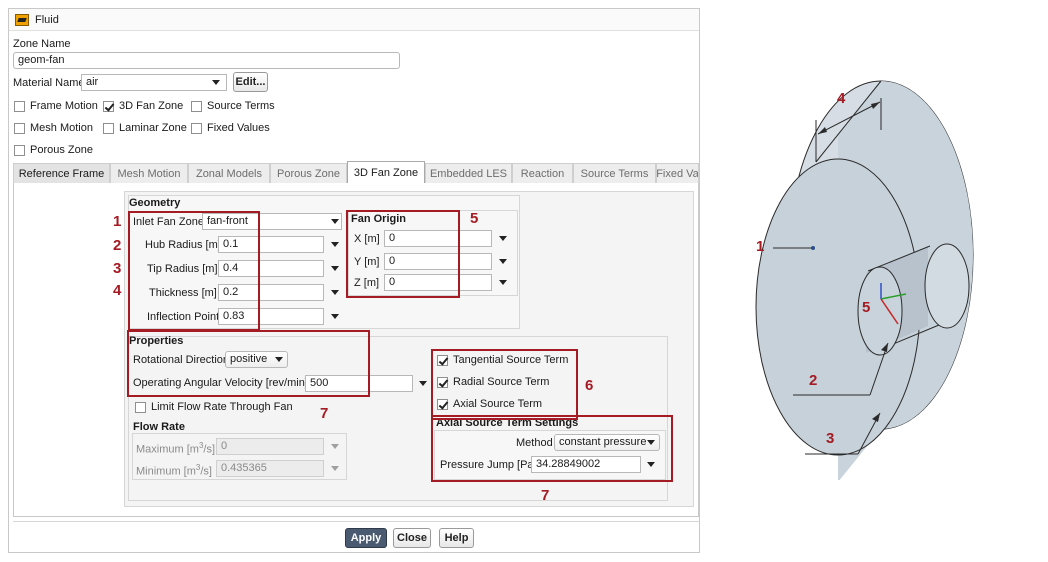 The width and height of the screenshot is (1048, 562). What do you see at coordinates (64, 106) in the screenshot?
I see `frame-motion-label: Frame Motion` at bounding box center [64, 106].